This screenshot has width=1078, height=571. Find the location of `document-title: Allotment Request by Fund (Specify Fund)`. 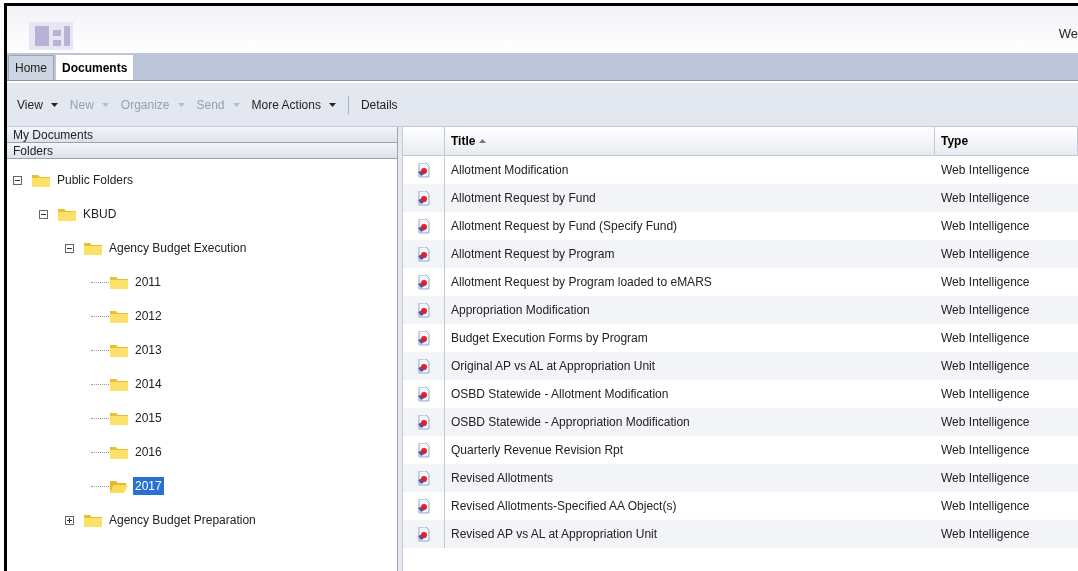

document-title: Allotment Request by Fund (Specify Fund) is located at coordinates (690, 226).